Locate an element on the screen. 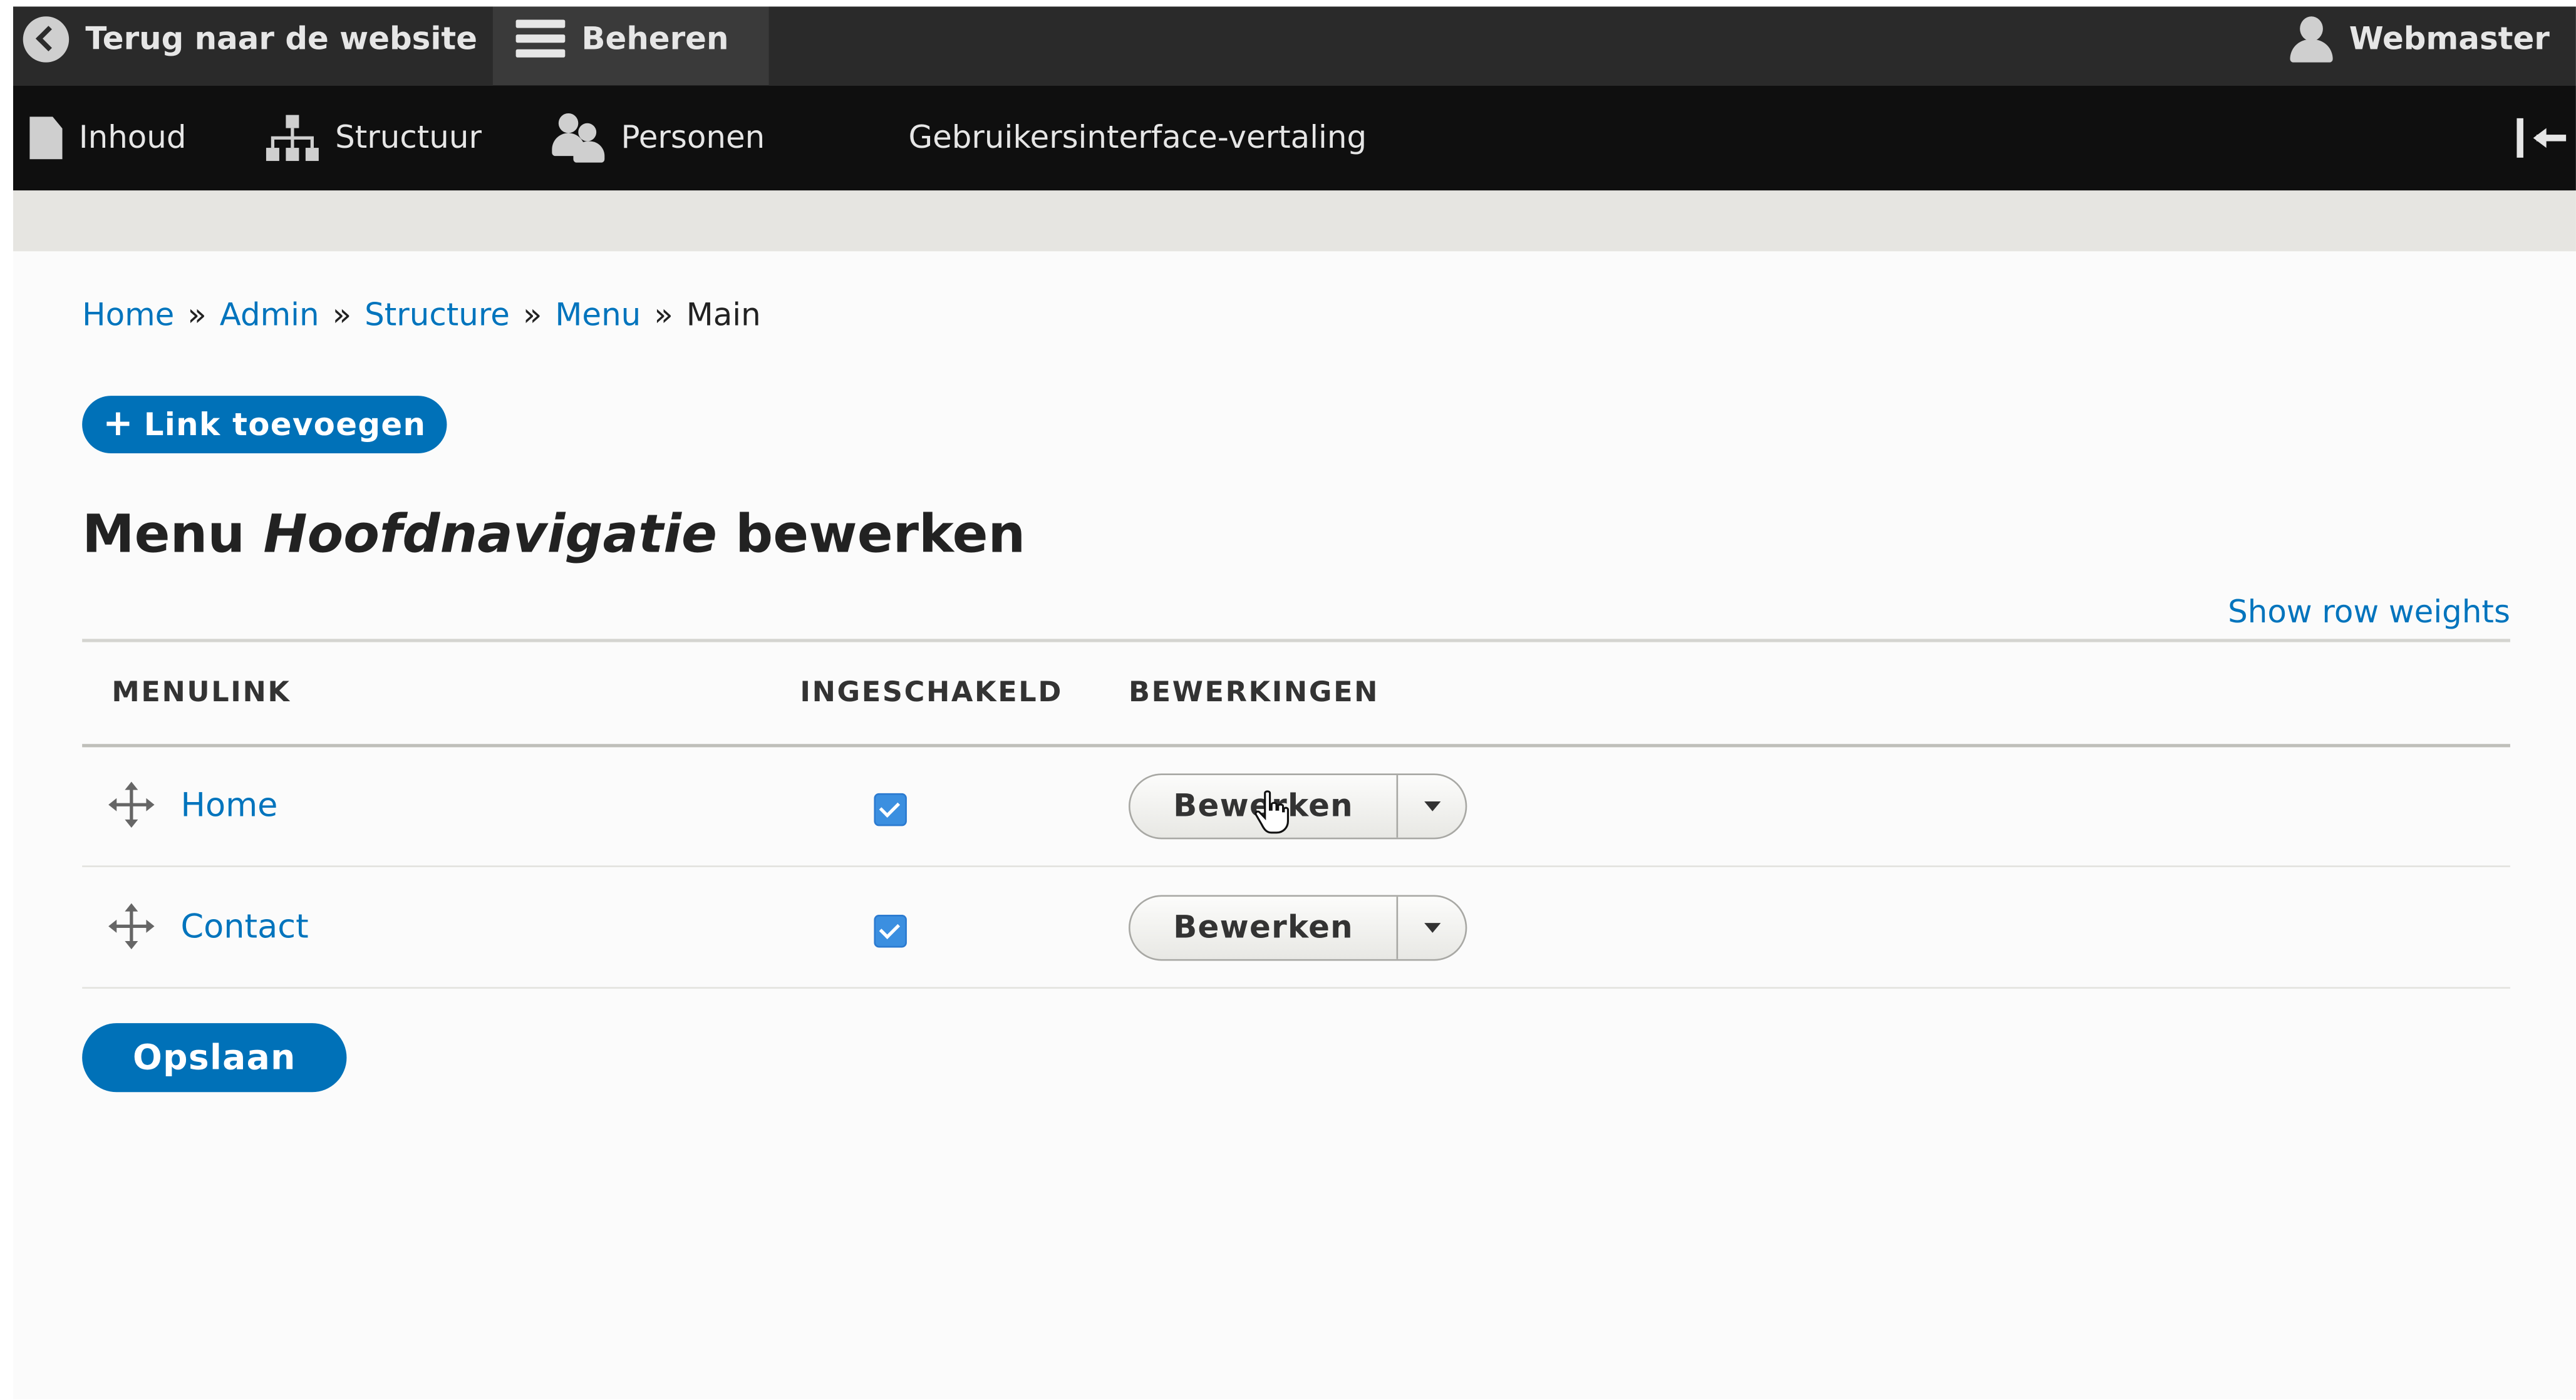 The width and height of the screenshot is (2576, 1400). page-title: Menu Hoofdnavigatie bewerken is located at coordinates (553, 534).